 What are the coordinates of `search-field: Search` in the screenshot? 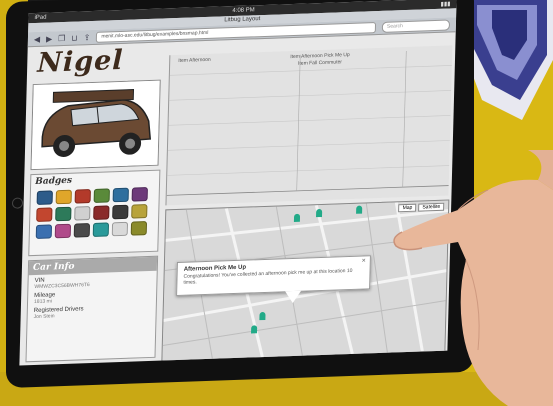 It's located at (416, 25).